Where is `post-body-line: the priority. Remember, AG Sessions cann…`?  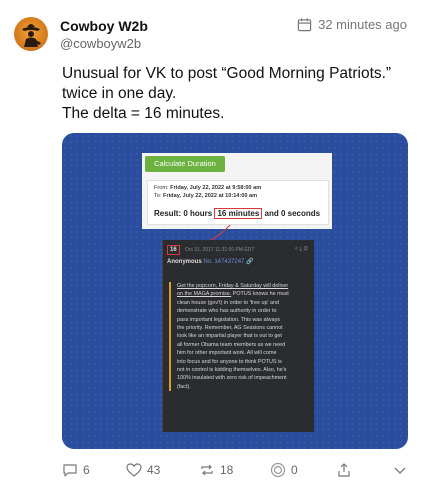
post-body-line: the priority. Remember, AG Sessions cann… is located at coordinates (230, 328).